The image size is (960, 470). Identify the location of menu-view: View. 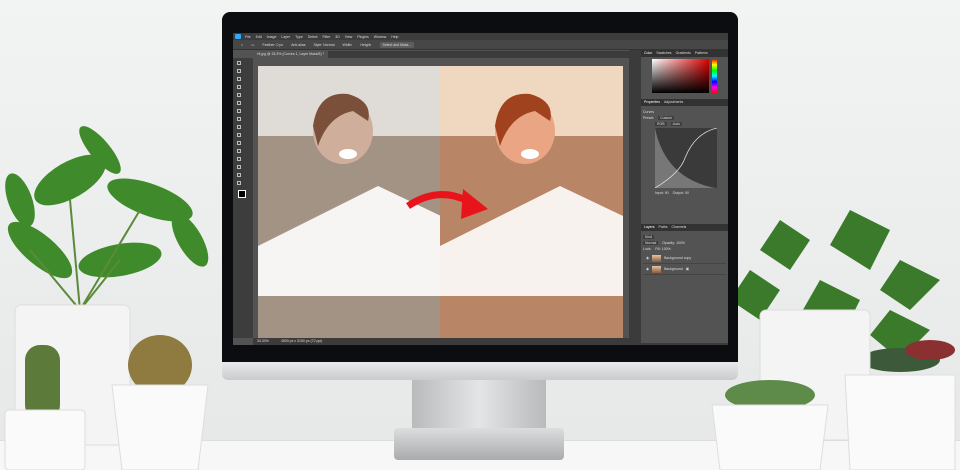
(349, 37).